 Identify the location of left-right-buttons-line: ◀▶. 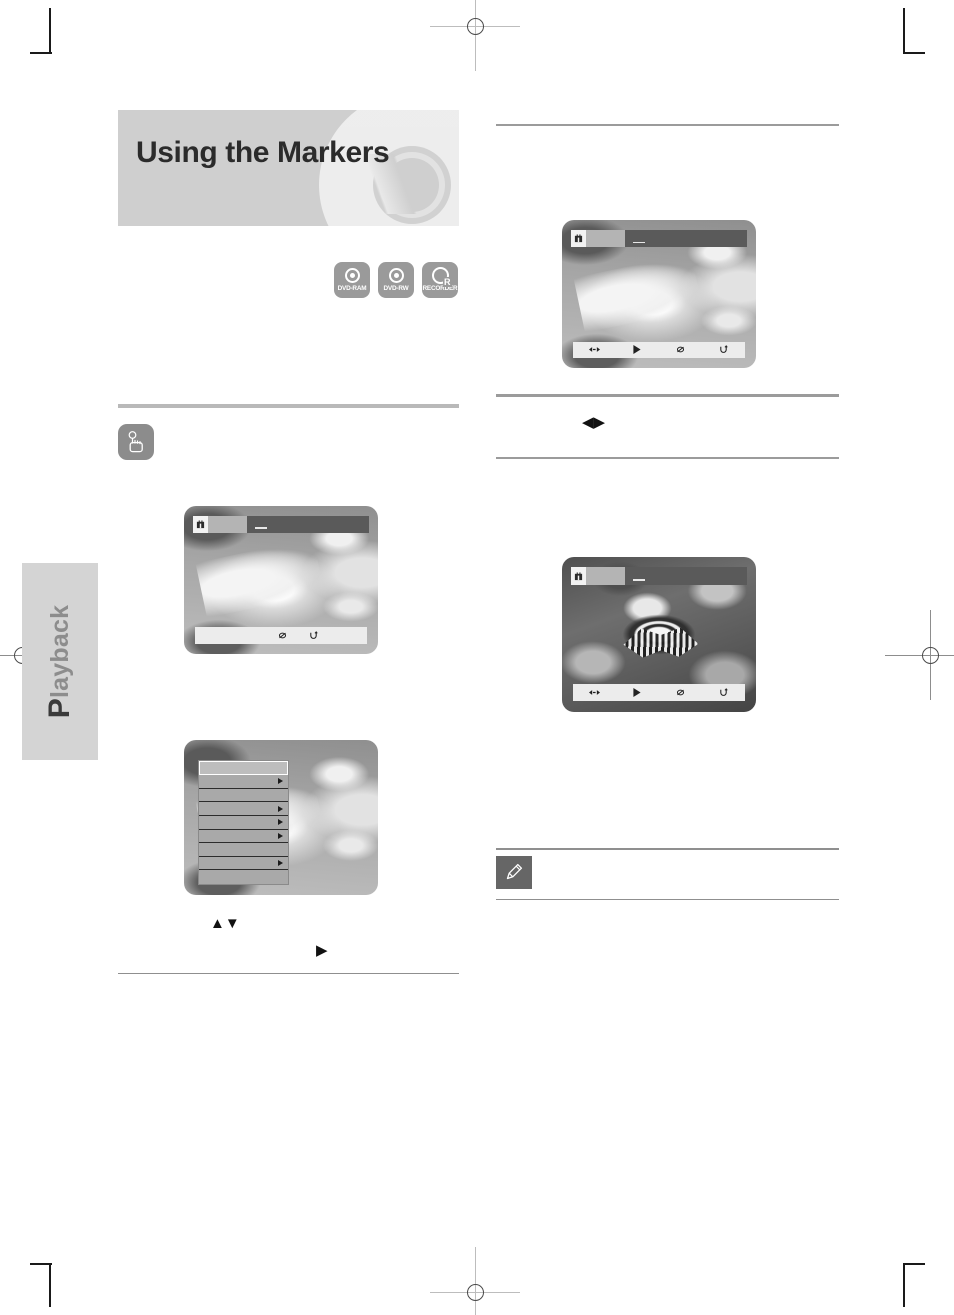
(710, 422).